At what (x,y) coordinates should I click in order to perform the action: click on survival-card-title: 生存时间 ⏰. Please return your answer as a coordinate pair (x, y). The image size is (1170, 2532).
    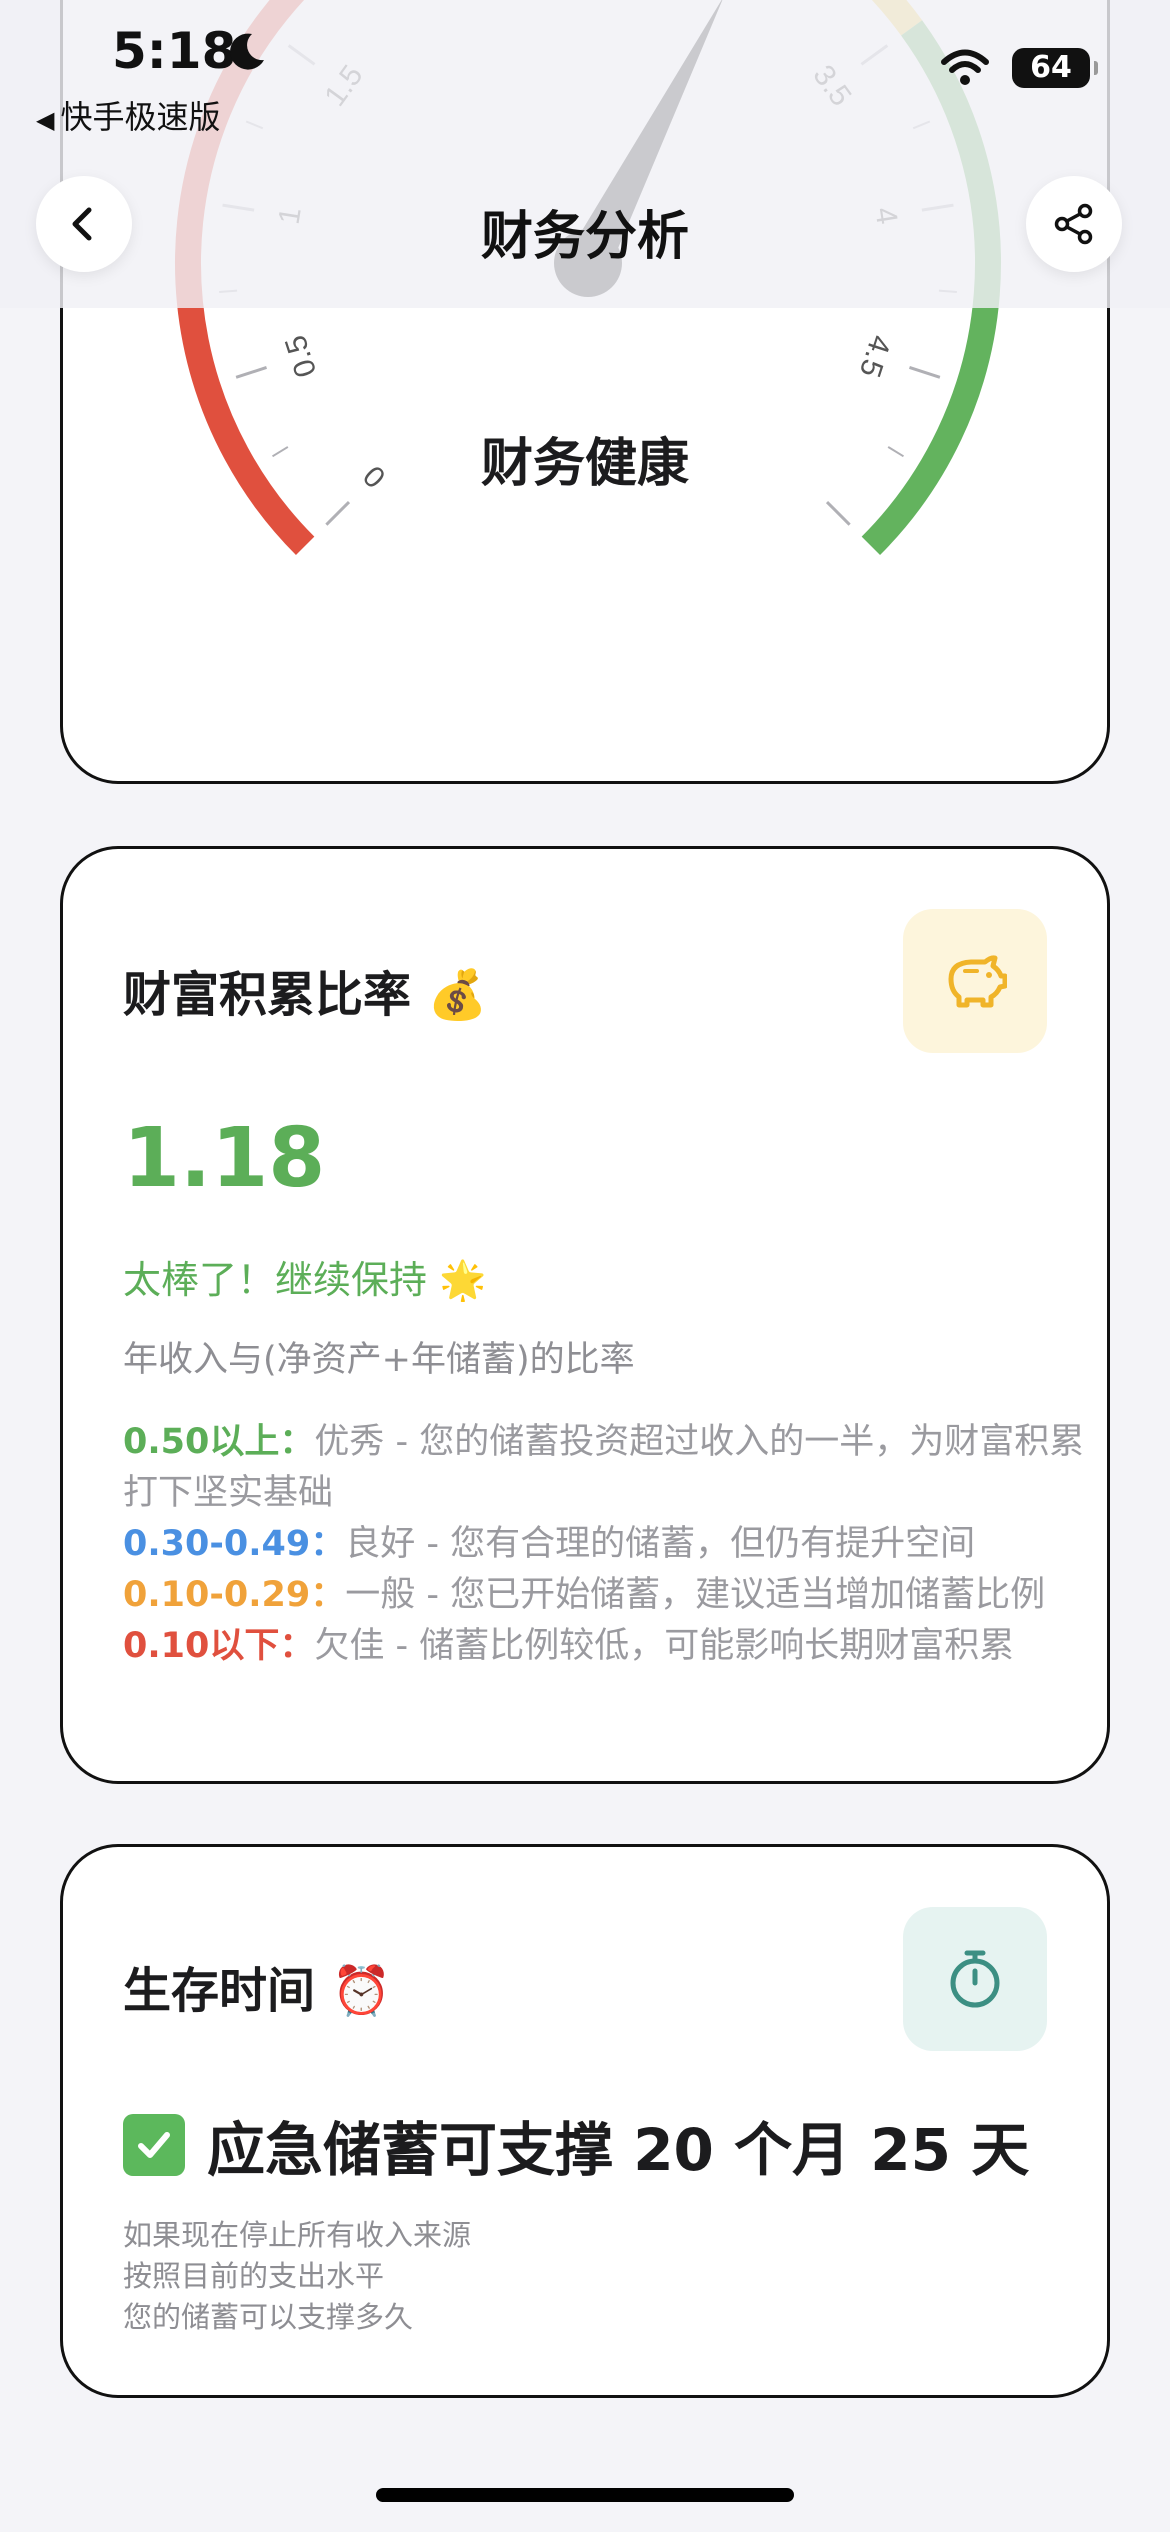
    Looking at the image, I should click on (257, 1986).